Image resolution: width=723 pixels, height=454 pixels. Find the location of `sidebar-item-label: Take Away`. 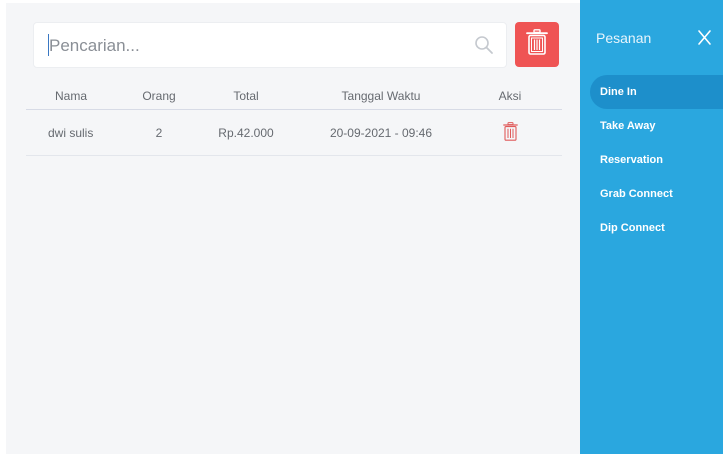

sidebar-item-label: Take Away is located at coordinates (628, 126).